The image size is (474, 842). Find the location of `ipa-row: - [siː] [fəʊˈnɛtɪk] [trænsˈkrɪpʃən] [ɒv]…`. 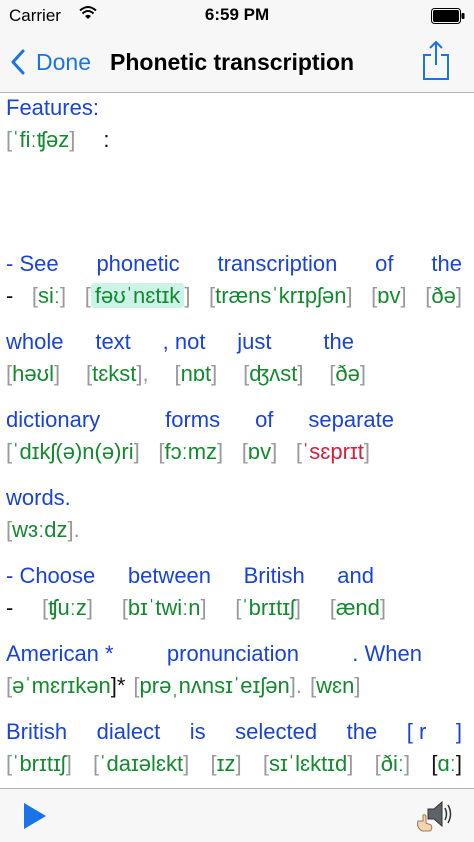

ipa-row: - [siː] [fəʊˈnɛtɪk] [trænsˈkrɪpʃən] [ɒv]… is located at coordinates (234, 296).